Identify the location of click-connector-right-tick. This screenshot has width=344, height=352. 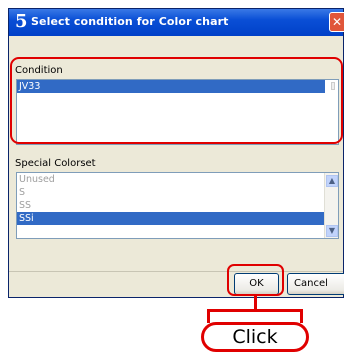
(301, 316).